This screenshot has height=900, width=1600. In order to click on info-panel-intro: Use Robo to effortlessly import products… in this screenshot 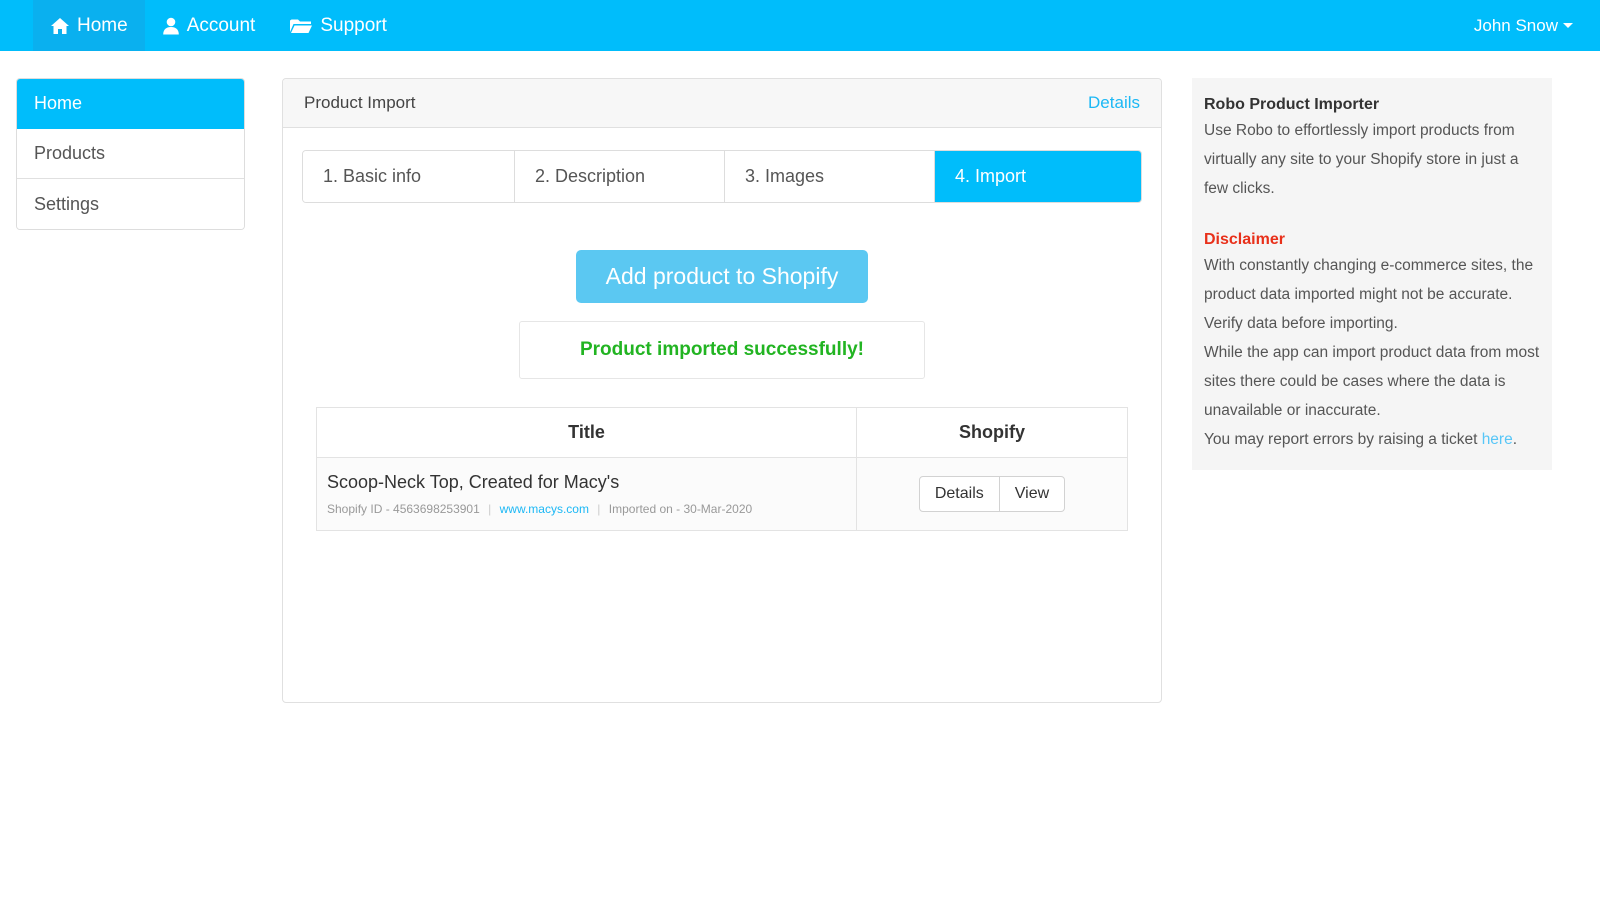, I will do `click(1361, 159)`.